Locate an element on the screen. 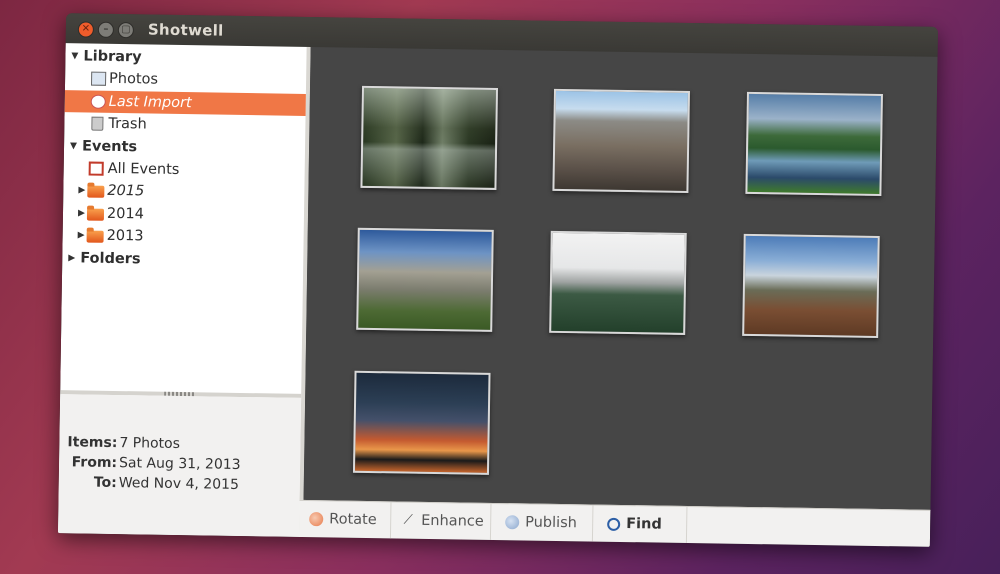  search-icon is located at coordinates (614, 524).